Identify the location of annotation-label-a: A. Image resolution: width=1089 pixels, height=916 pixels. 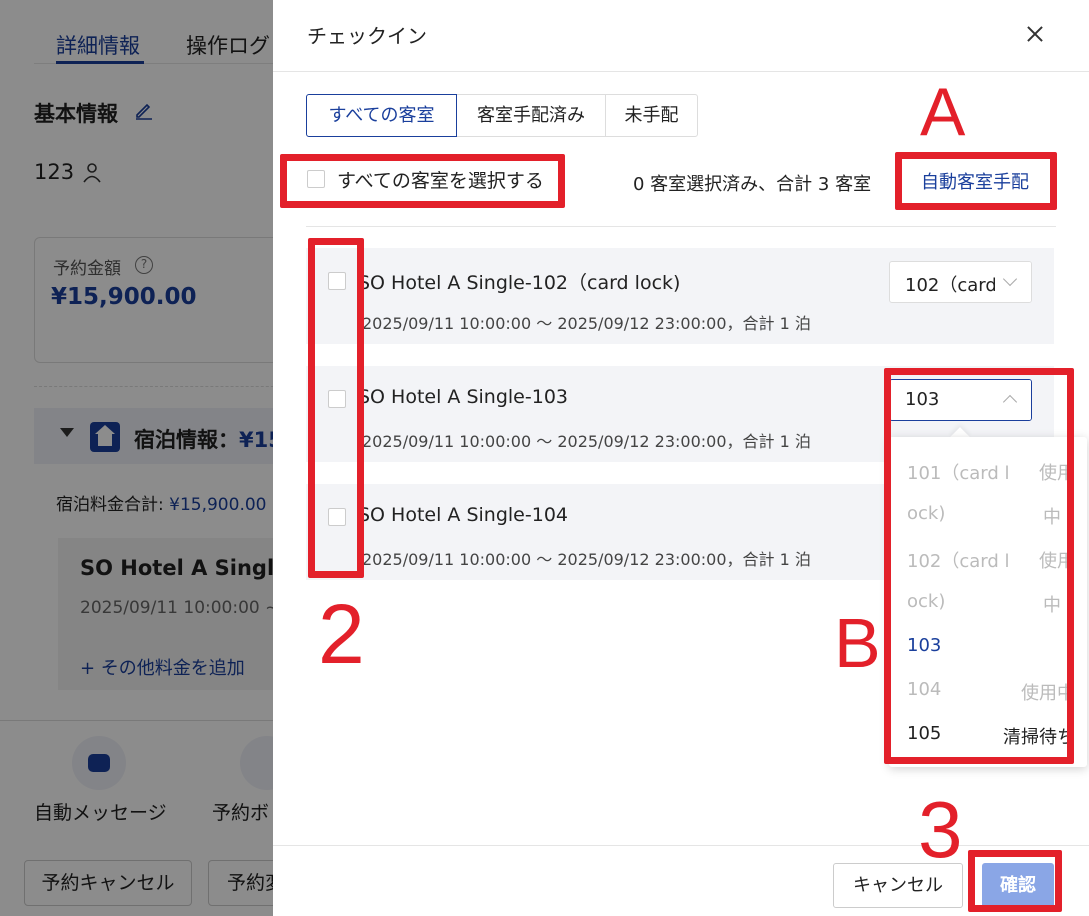
(943, 112).